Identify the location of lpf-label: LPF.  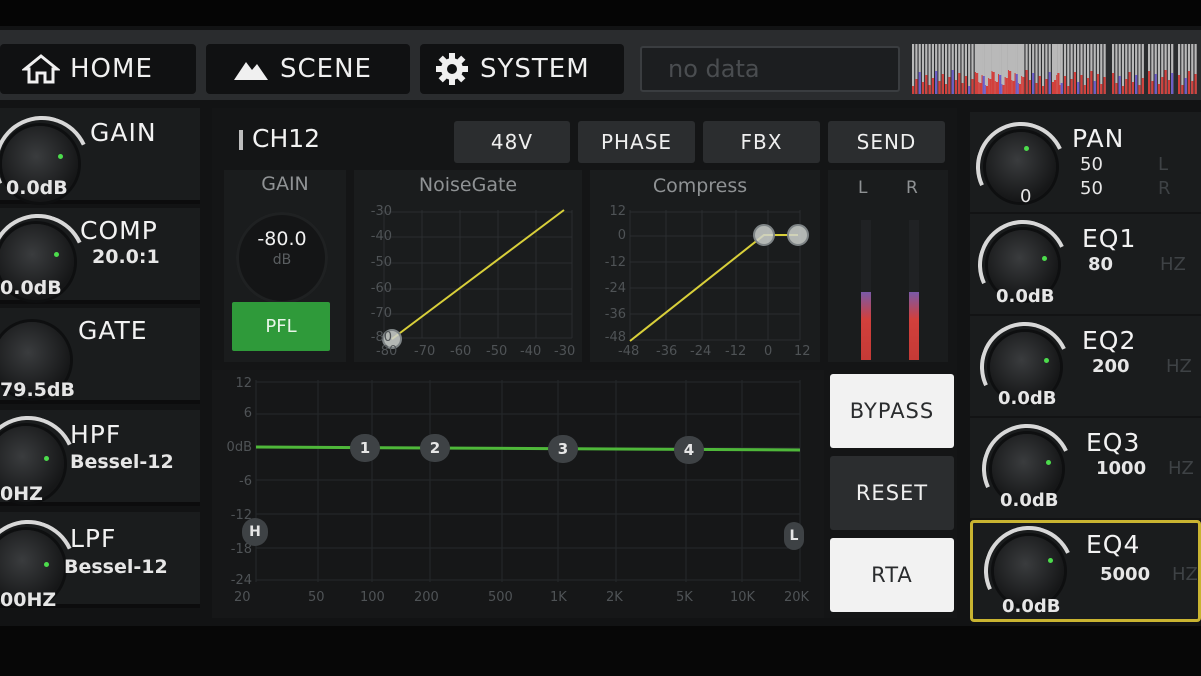
(93, 538).